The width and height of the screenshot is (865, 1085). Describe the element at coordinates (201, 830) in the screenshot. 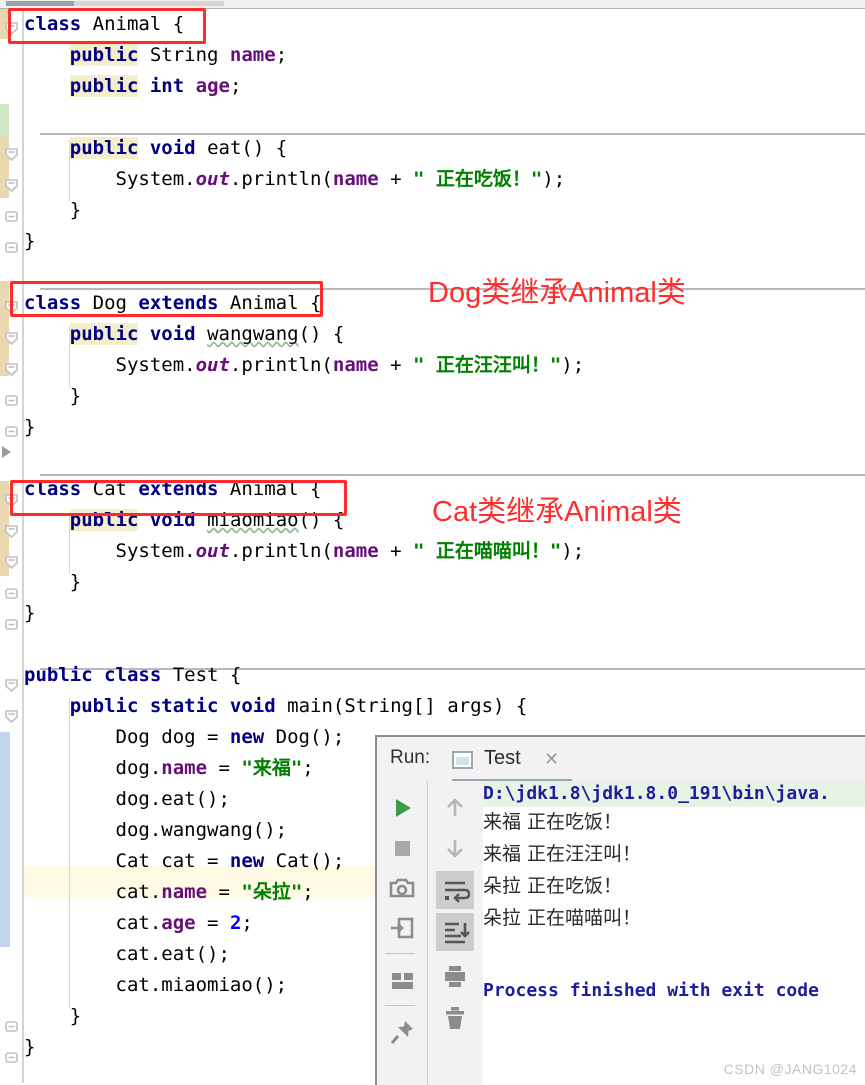

I see `code-token: dog.wangwang();` at that location.